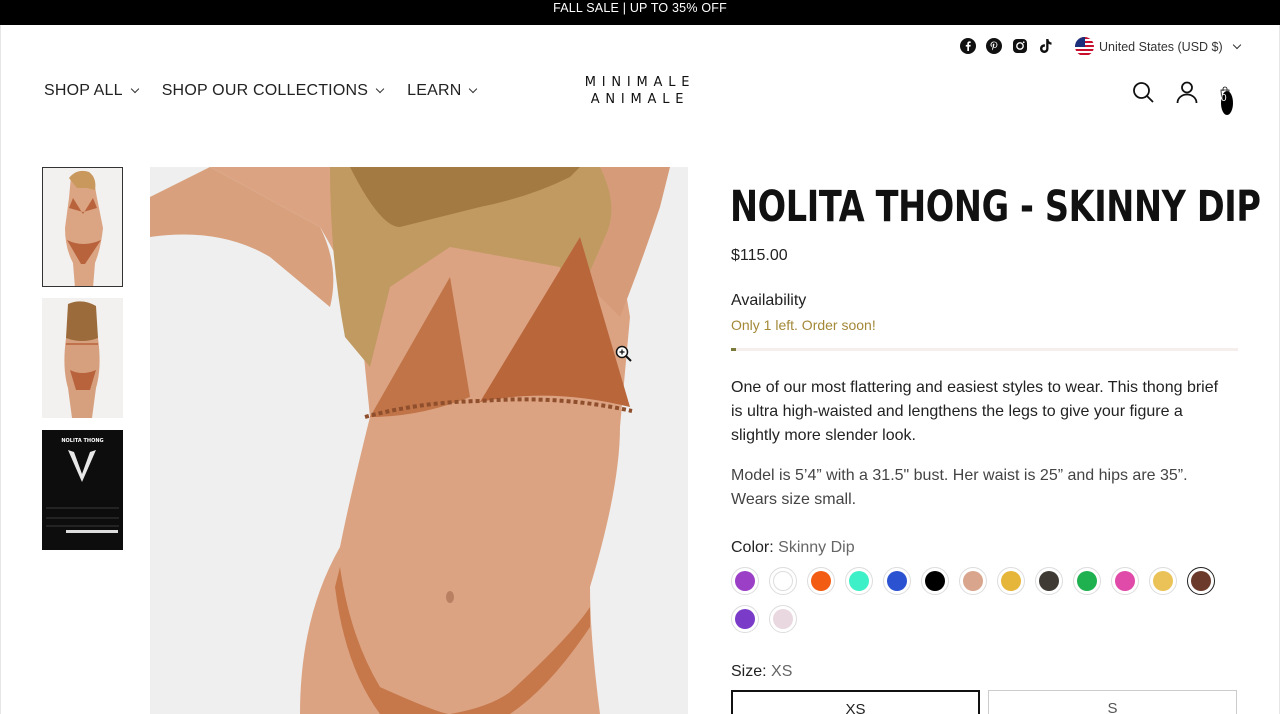  I want to click on color-label-text: Color:, so click(752, 547).